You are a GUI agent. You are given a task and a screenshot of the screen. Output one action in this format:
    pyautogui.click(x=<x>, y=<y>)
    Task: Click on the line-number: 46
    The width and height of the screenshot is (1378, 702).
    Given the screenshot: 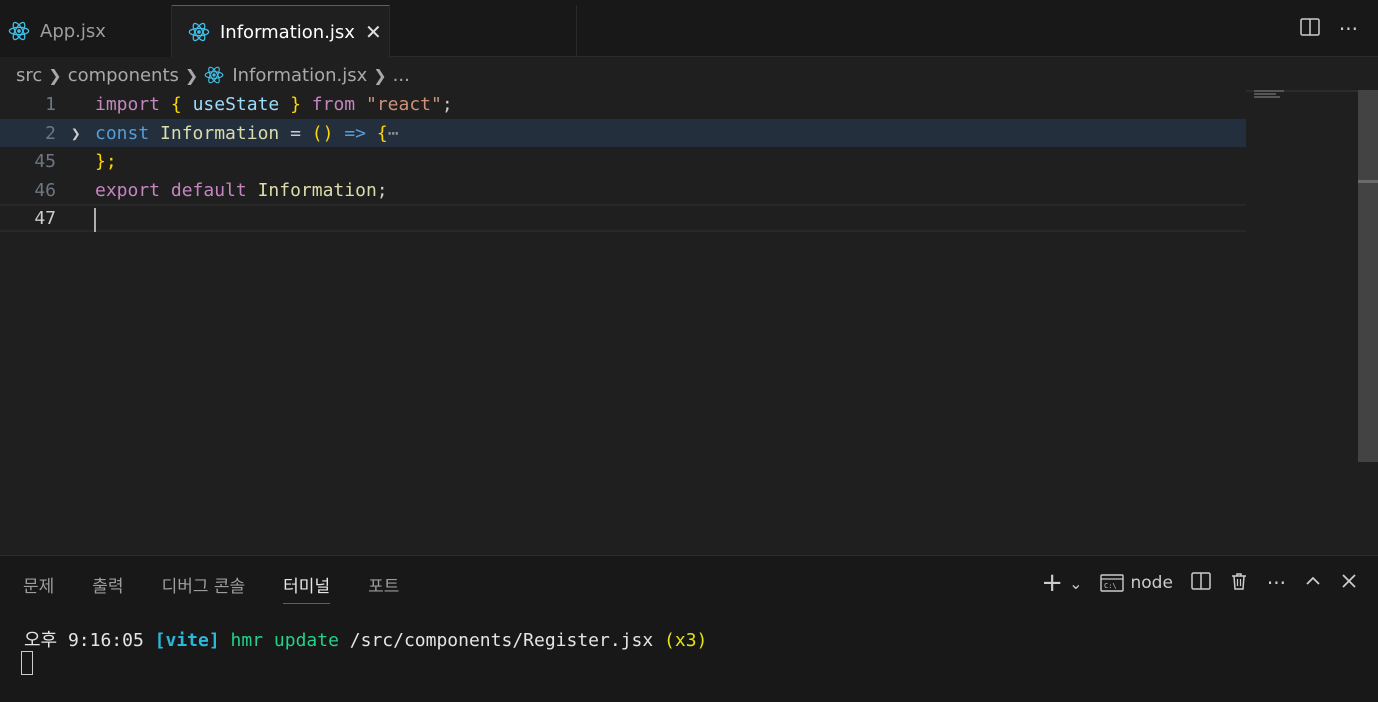 What is the action you would take?
    pyautogui.click(x=45, y=190)
    